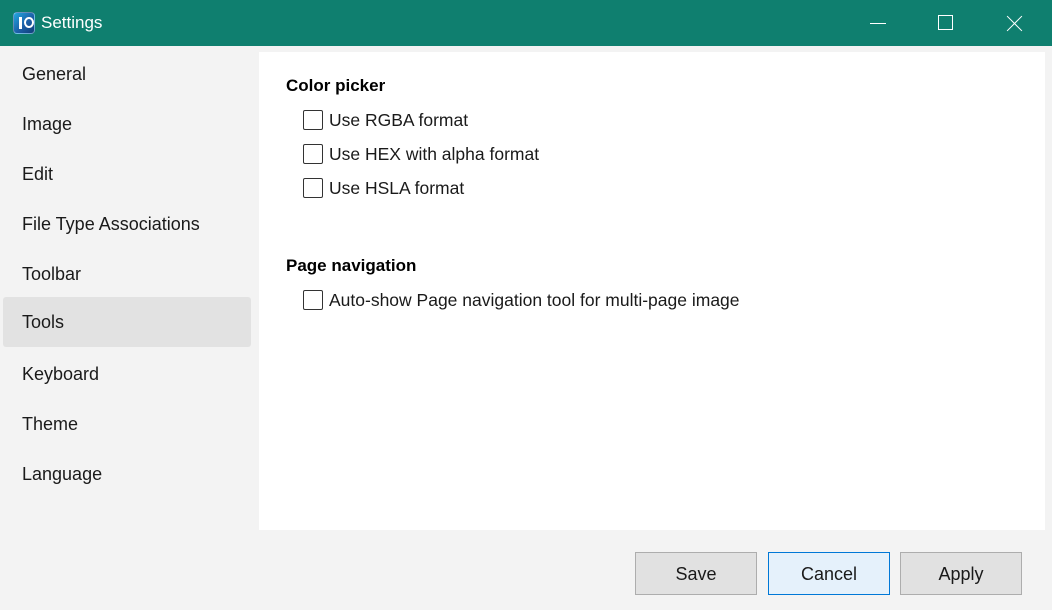 The image size is (1052, 610). I want to click on sidebar-item-edit: Edit, so click(127, 174).